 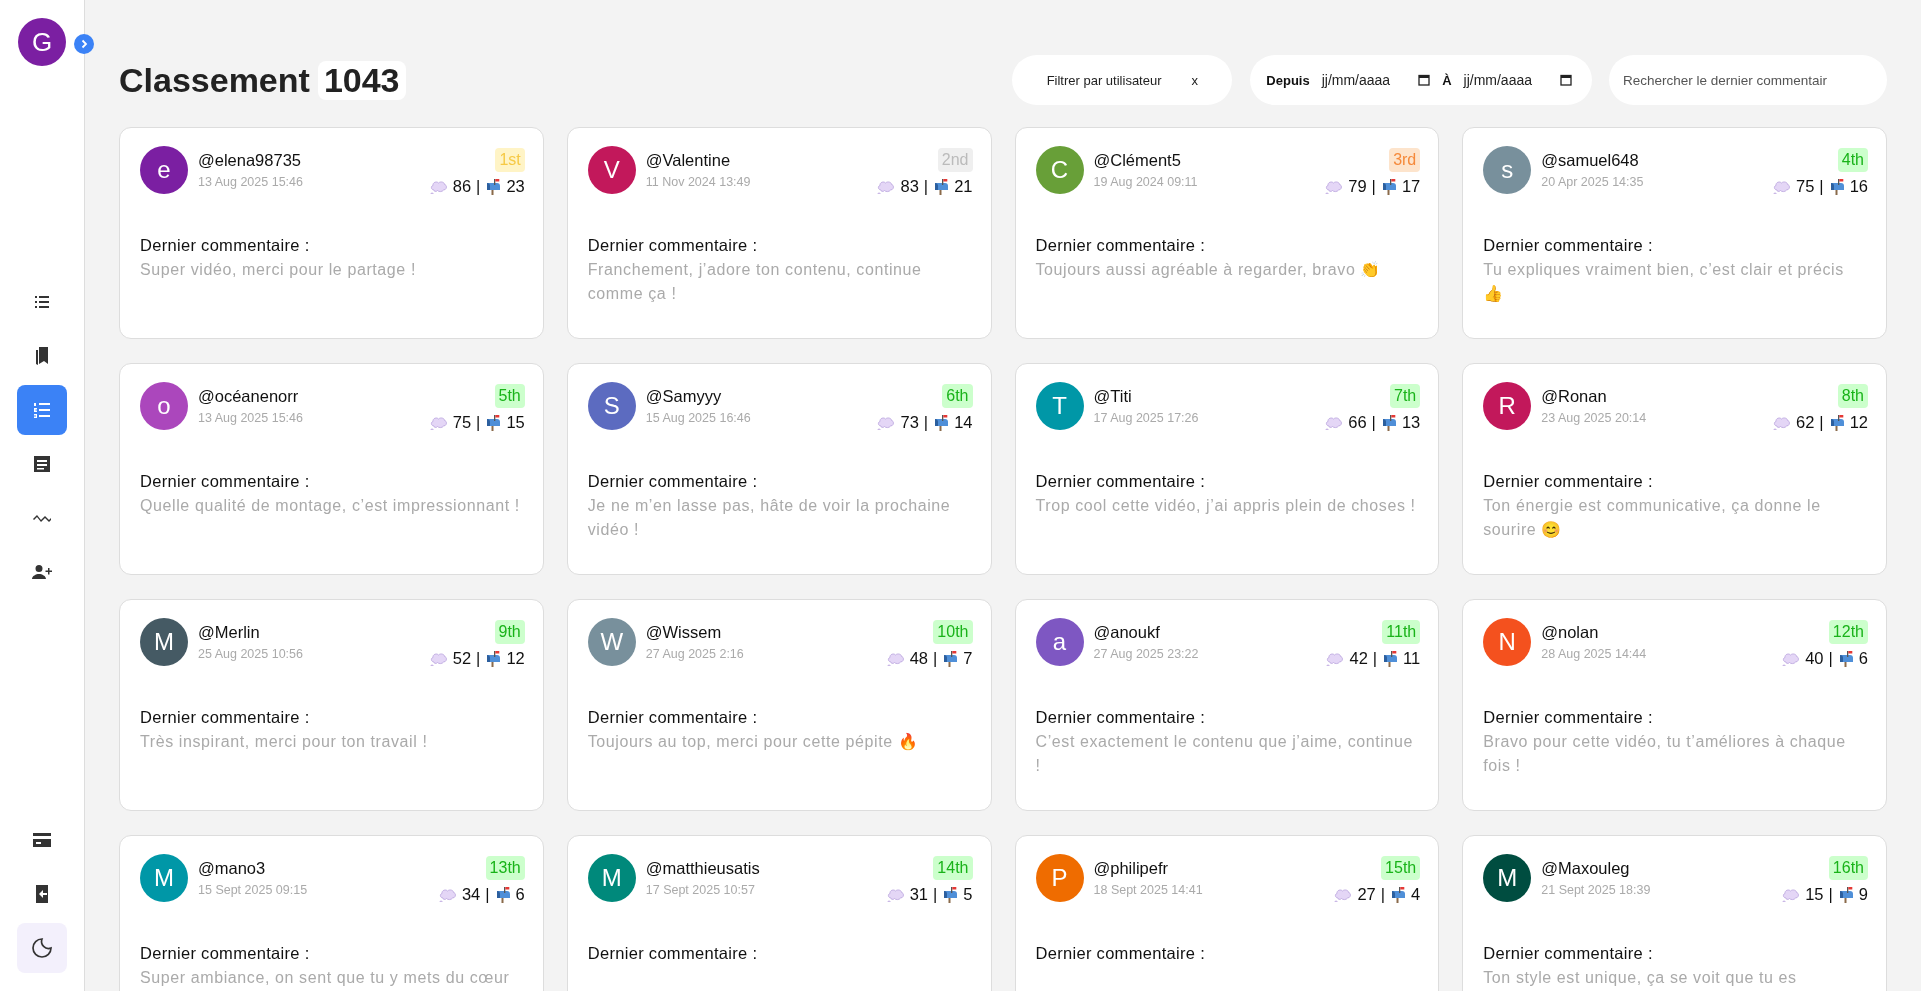 What do you see at coordinates (1358, 658) in the screenshot?
I see `comment-count: 42` at bounding box center [1358, 658].